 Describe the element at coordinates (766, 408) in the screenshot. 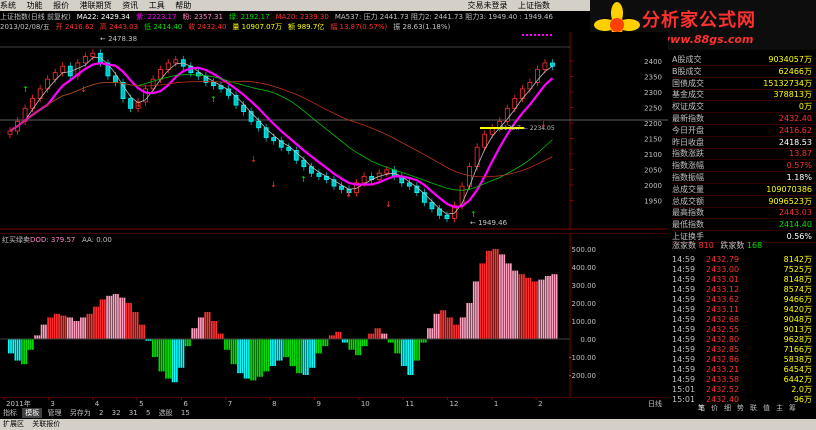

I see `panel-tab: 值` at that location.